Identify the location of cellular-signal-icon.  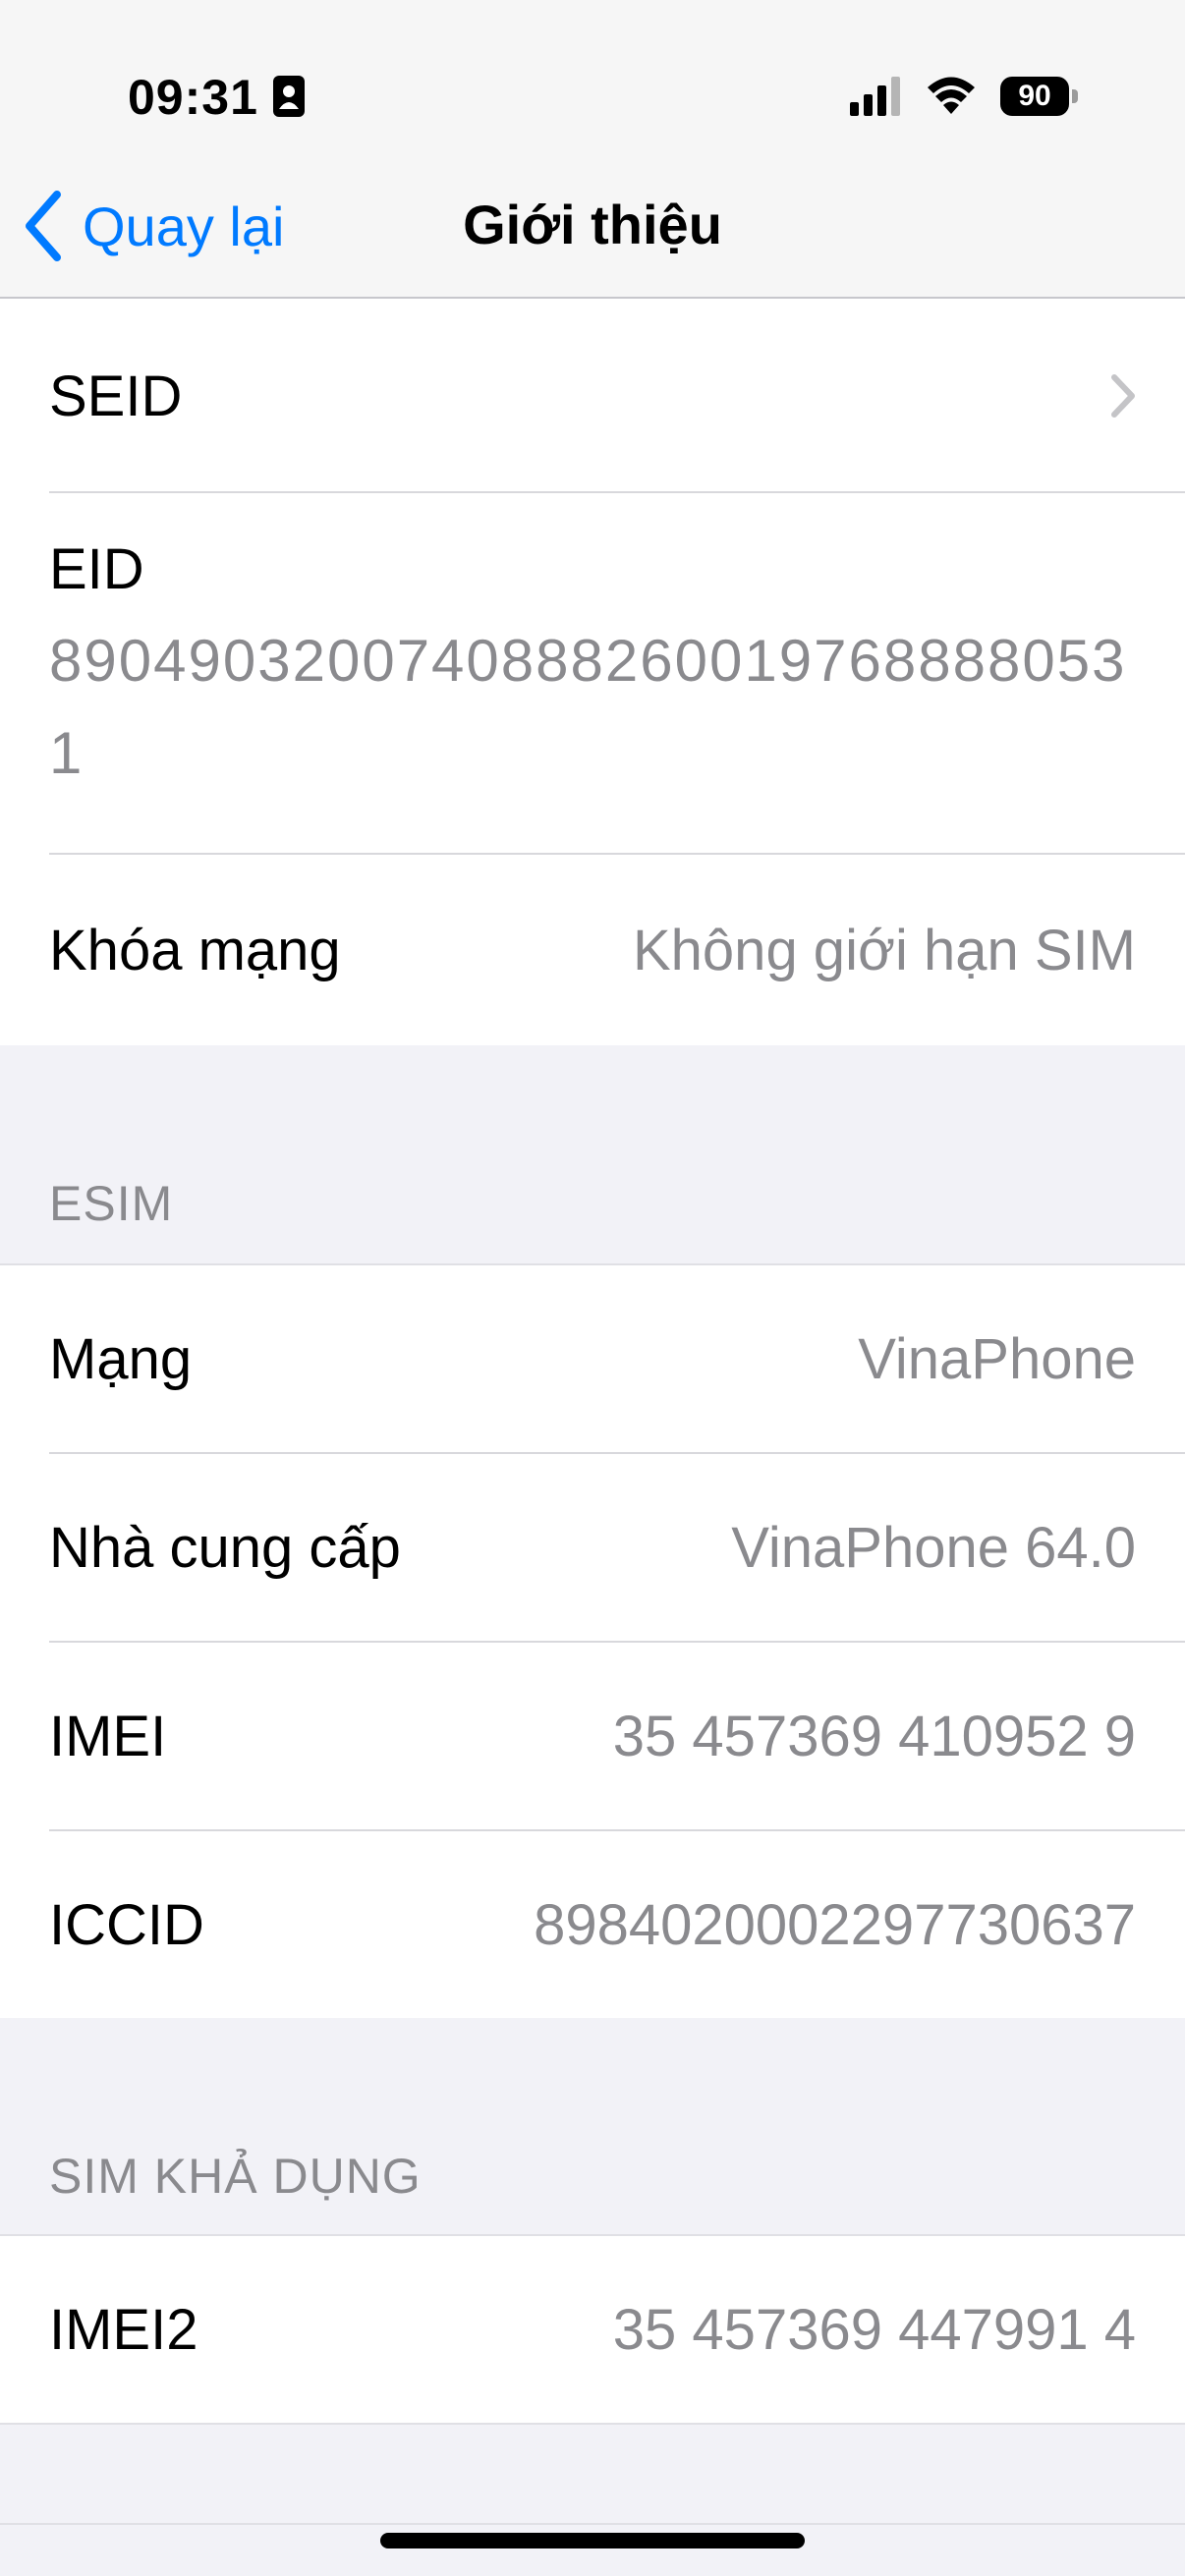
(878, 96).